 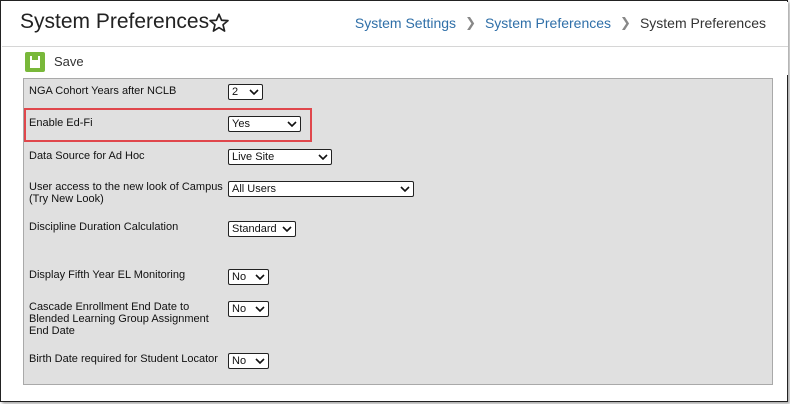 I want to click on pref-select-nga-cohort: 2, so click(x=245, y=92).